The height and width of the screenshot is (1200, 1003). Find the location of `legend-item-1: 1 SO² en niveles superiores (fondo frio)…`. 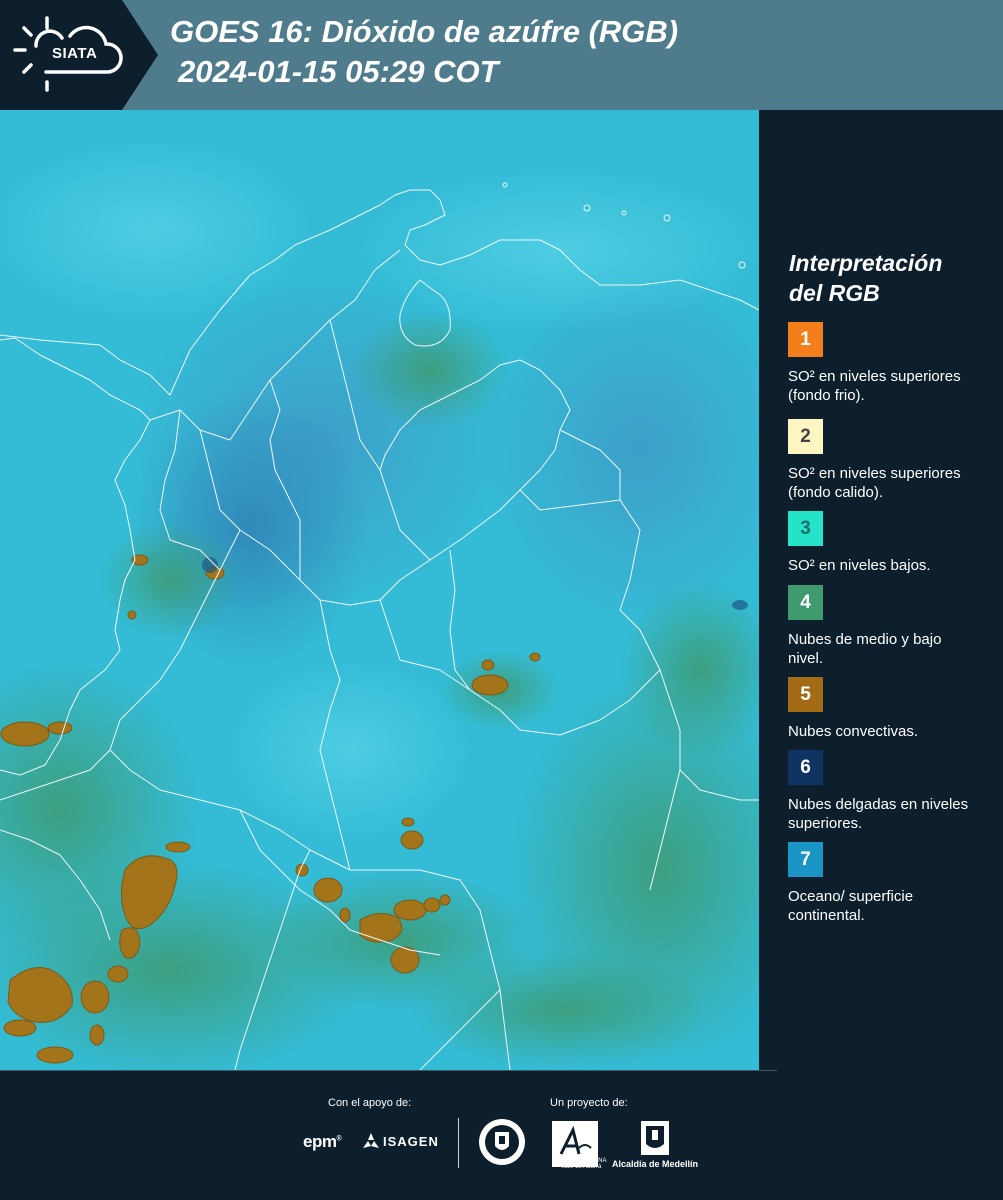

legend-item-1: 1 SO² en niveles superiores (fondo frio)… is located at coordinates (888, 363).